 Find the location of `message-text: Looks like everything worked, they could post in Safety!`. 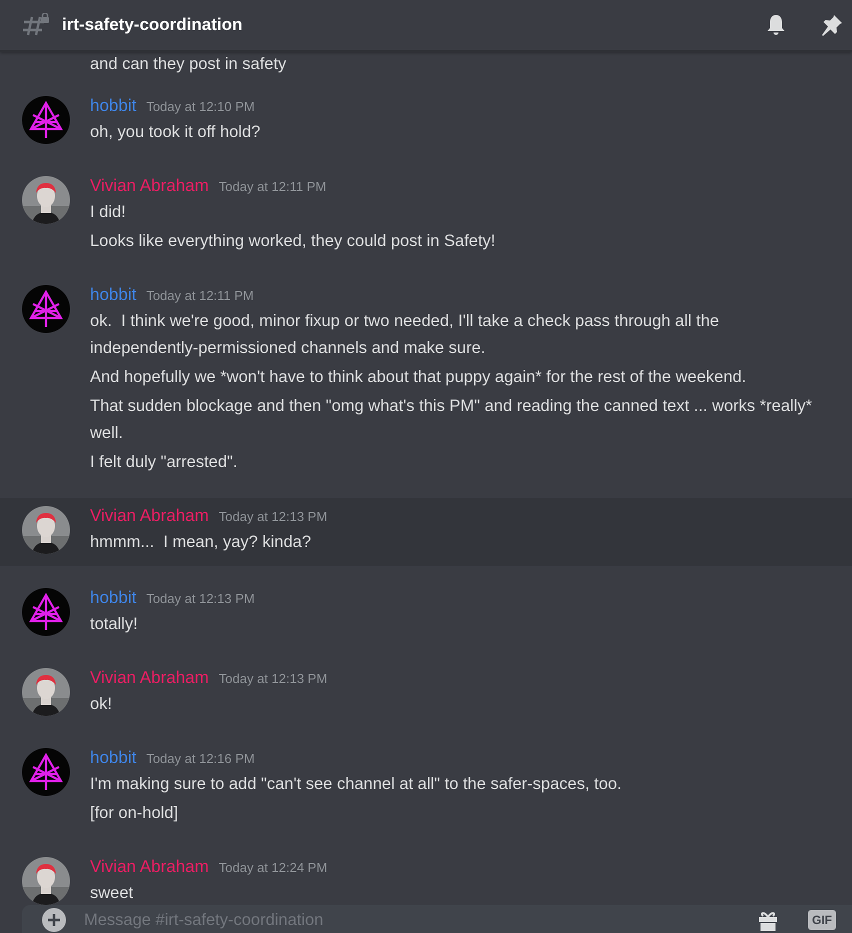

message-text: Looks like everything worked, they could post in Safety! is located at coordinates (293, 241).